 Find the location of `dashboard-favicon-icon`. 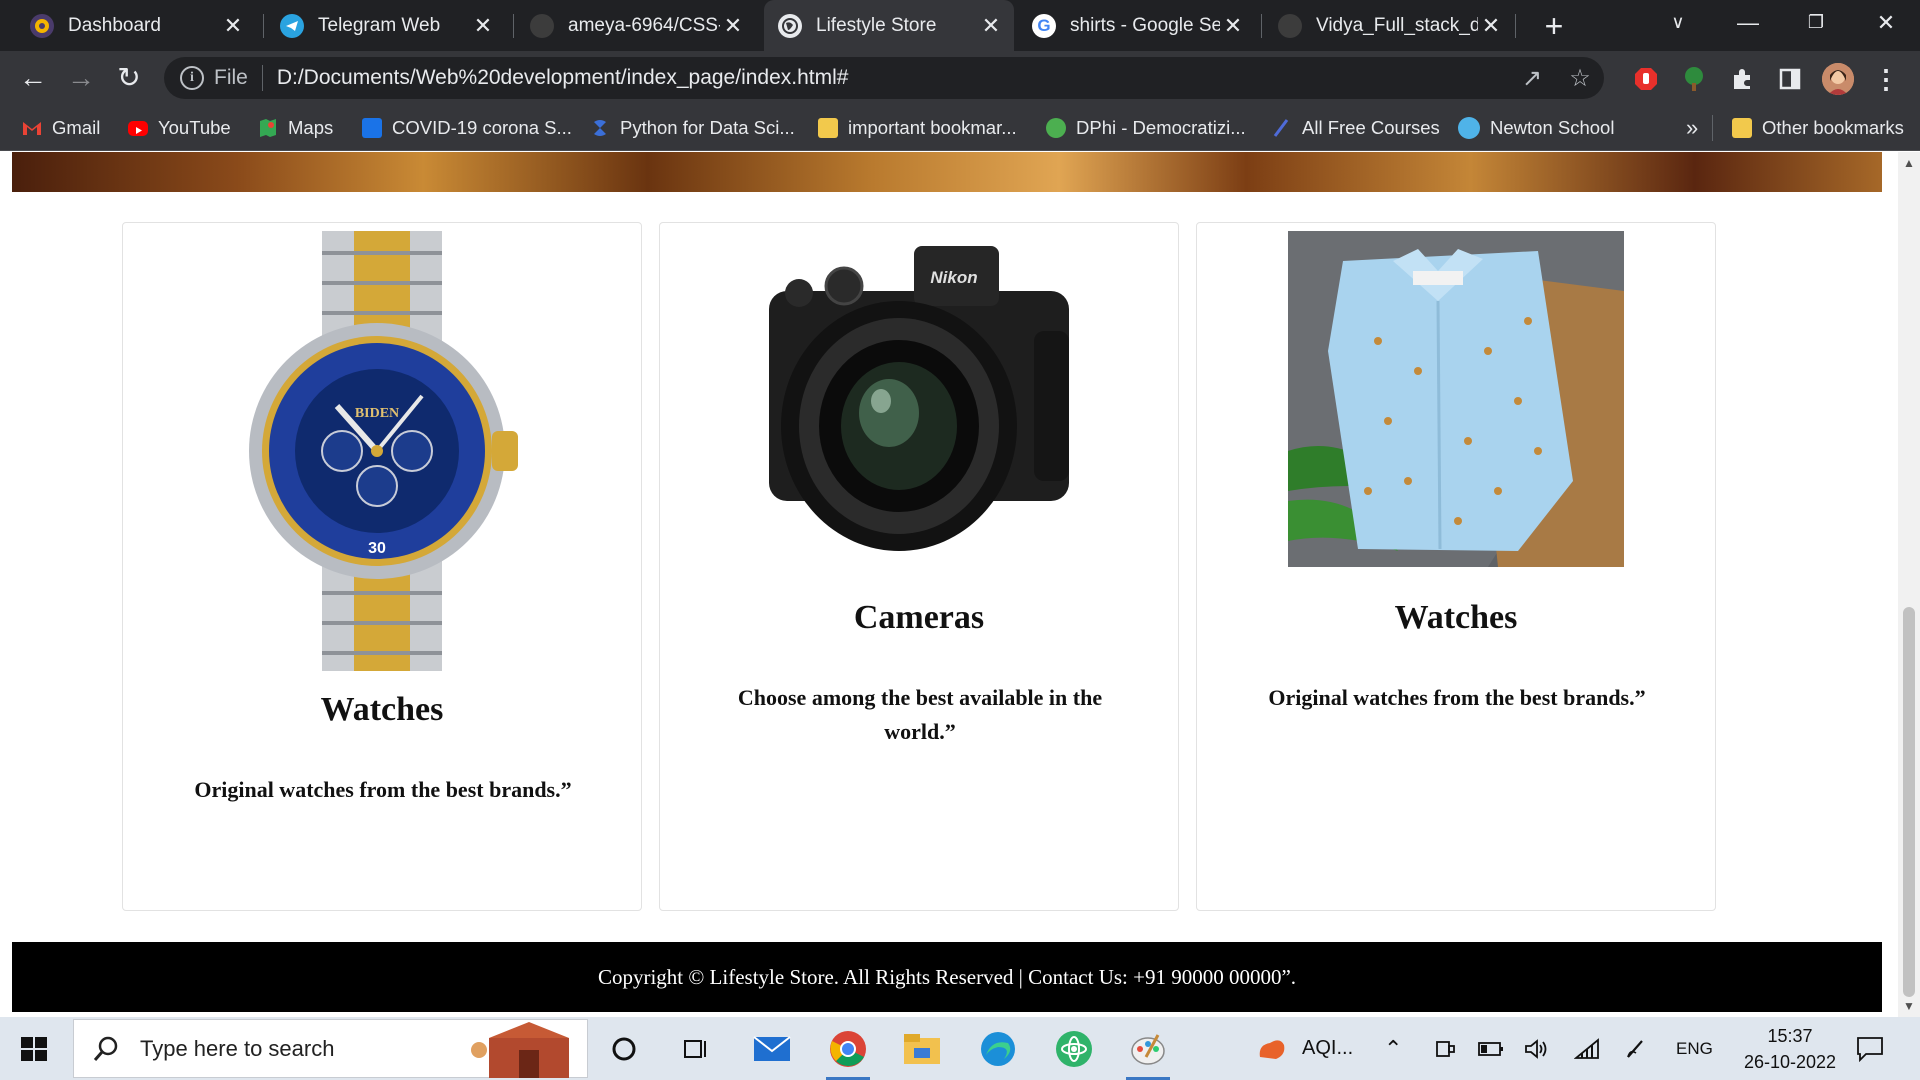

dashboard-favicon-icon is located at coordinates (42, 25).